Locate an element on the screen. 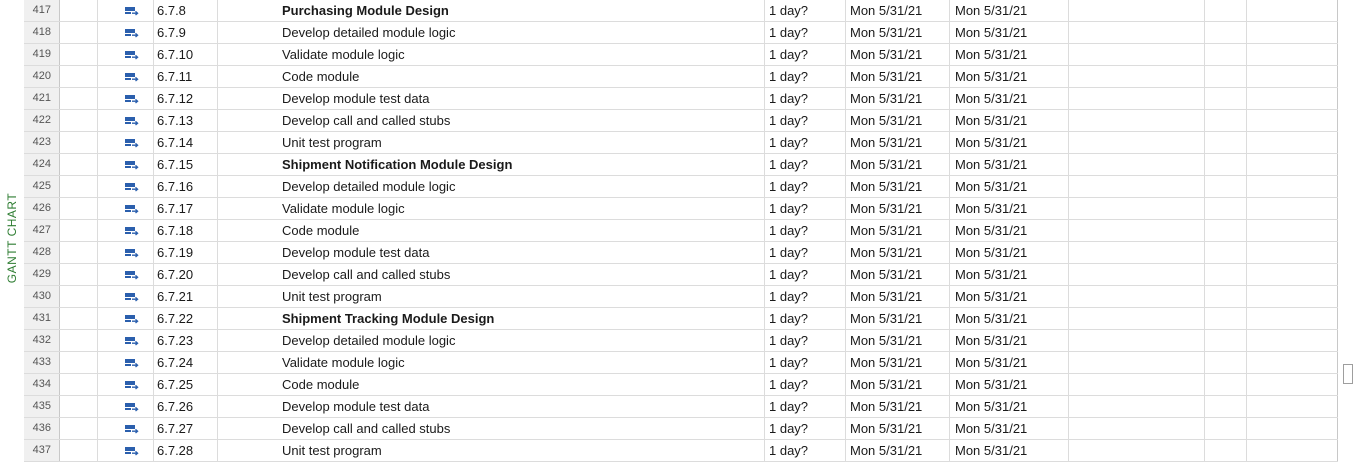 The height and width of the screenshot is (464, 1358). scrollbar-thumb is located at coordinates (1348, 374).